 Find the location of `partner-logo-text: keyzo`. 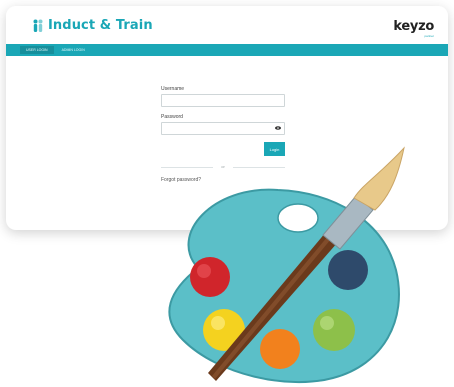

partner-logo-text: keyzo is located at coordinates (413, 26).